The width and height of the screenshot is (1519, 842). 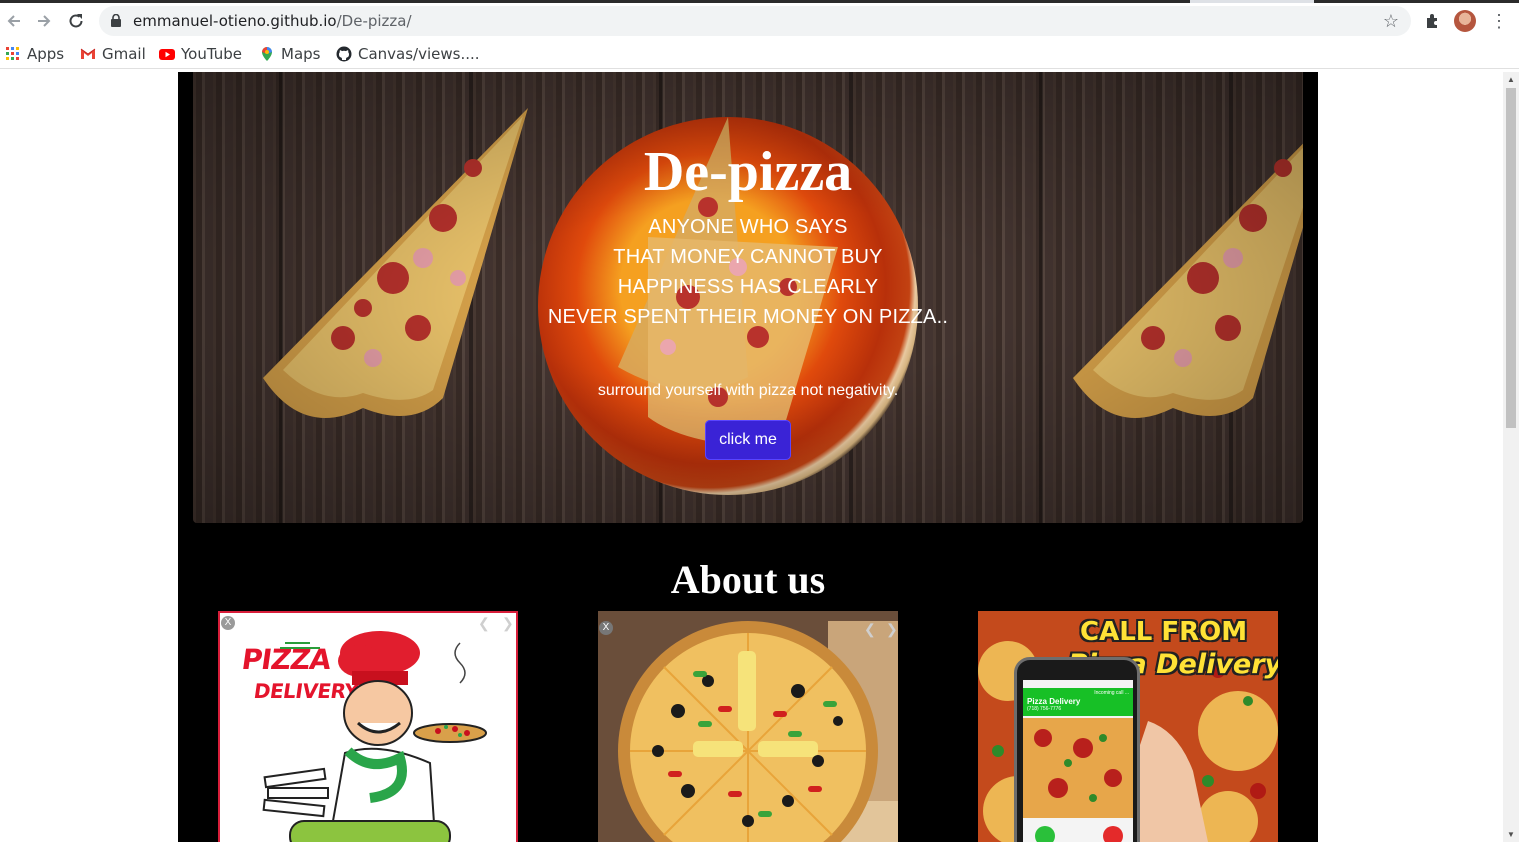 I want to click on bookmark-youtube: YouTube, so click(x=200, y=54).